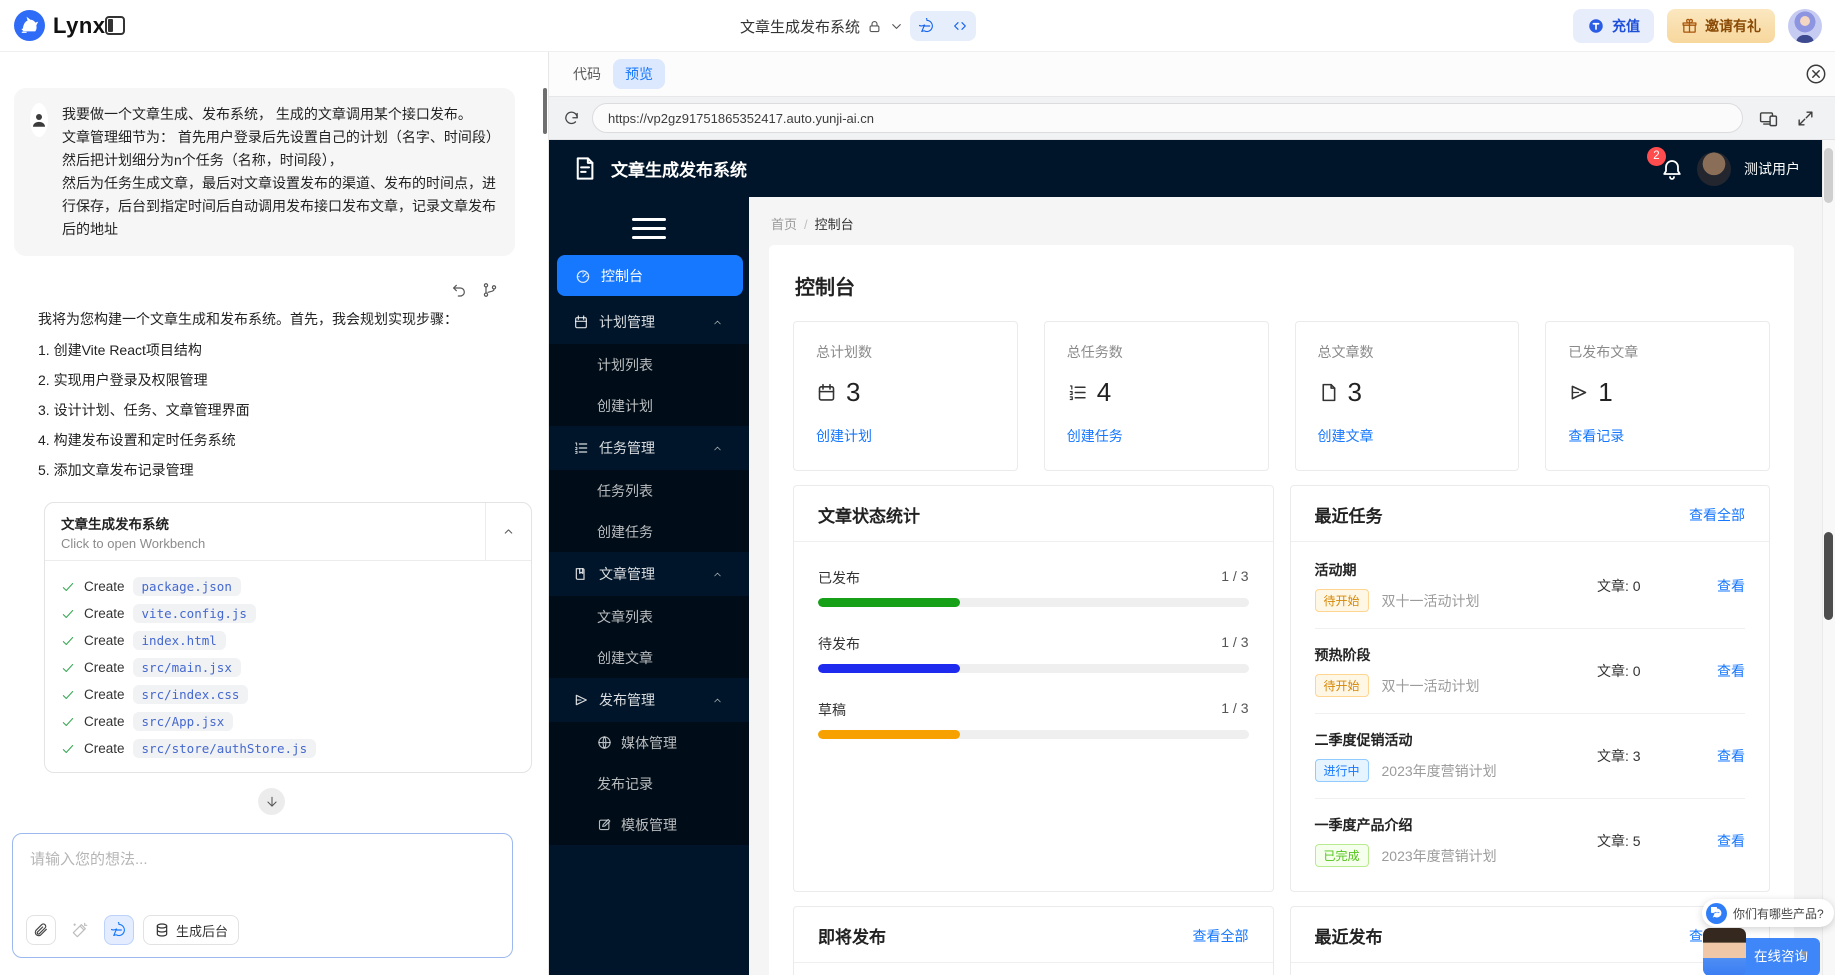  Describe the element at coordinates (262, 895) in the screenshot. I see `message-composer: 请输入您的想法... 生成后台` at that location.